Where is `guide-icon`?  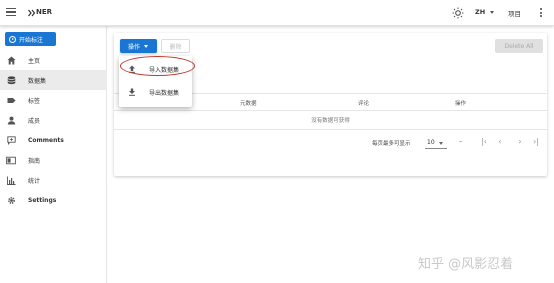
guide-icon is located at coordinates (11, 160).